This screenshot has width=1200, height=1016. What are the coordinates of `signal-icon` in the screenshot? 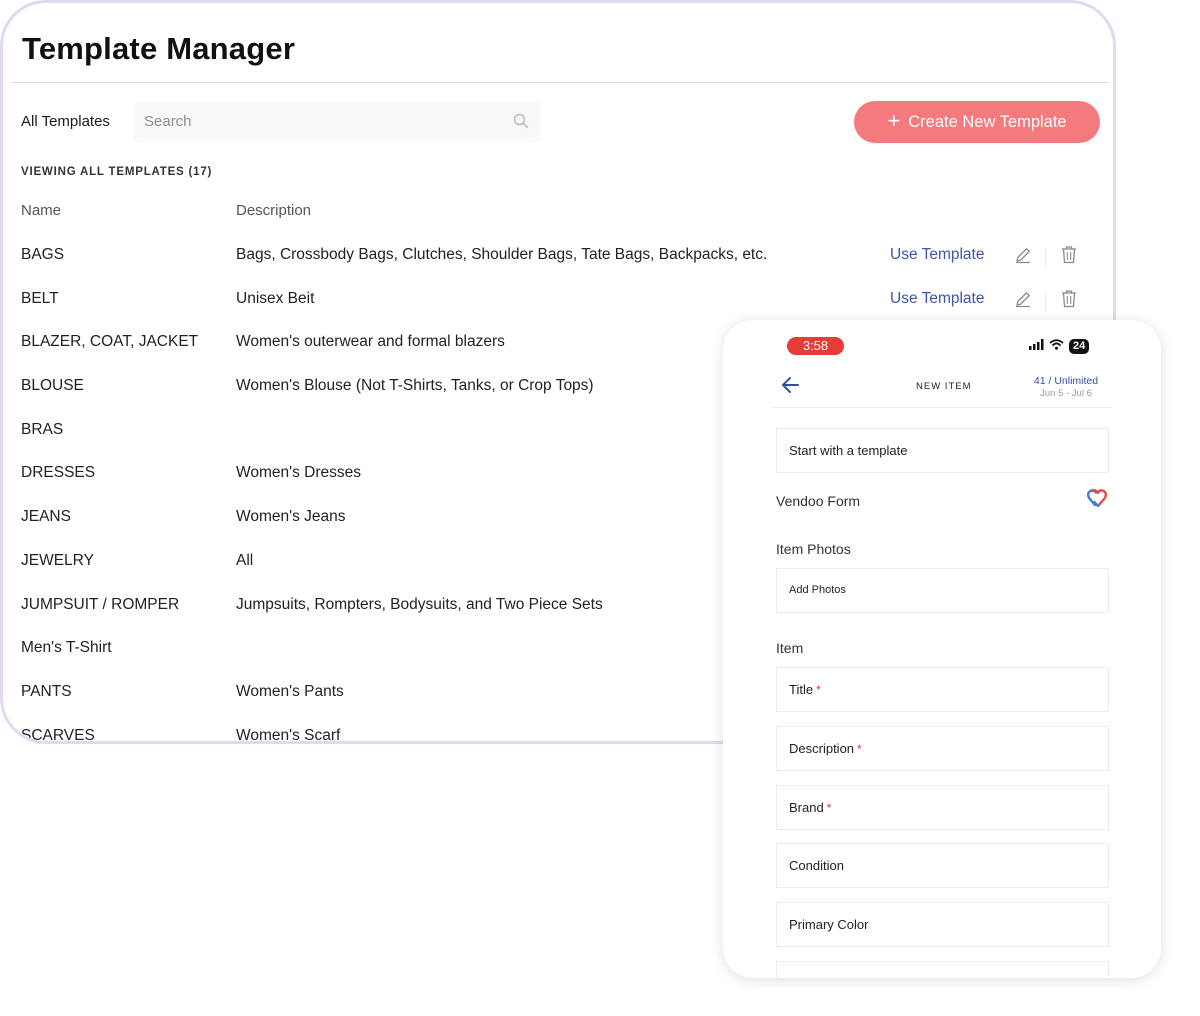 It's located at (1036, 346).